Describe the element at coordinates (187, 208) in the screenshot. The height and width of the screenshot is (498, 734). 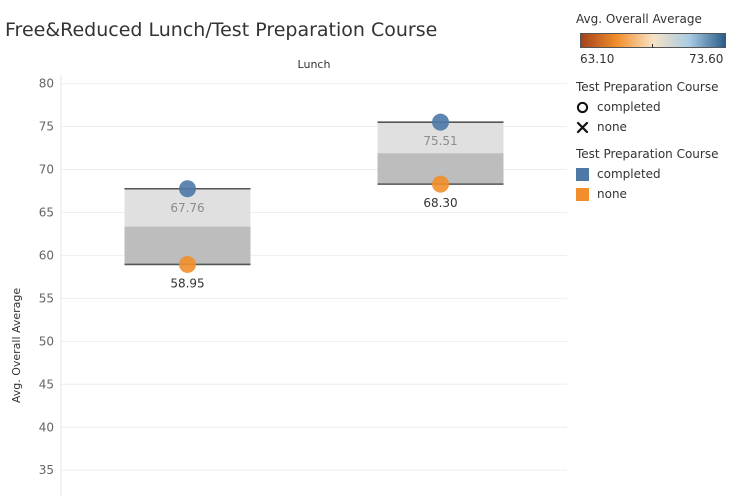
I see `data-label-completed: 67.76` at that location.